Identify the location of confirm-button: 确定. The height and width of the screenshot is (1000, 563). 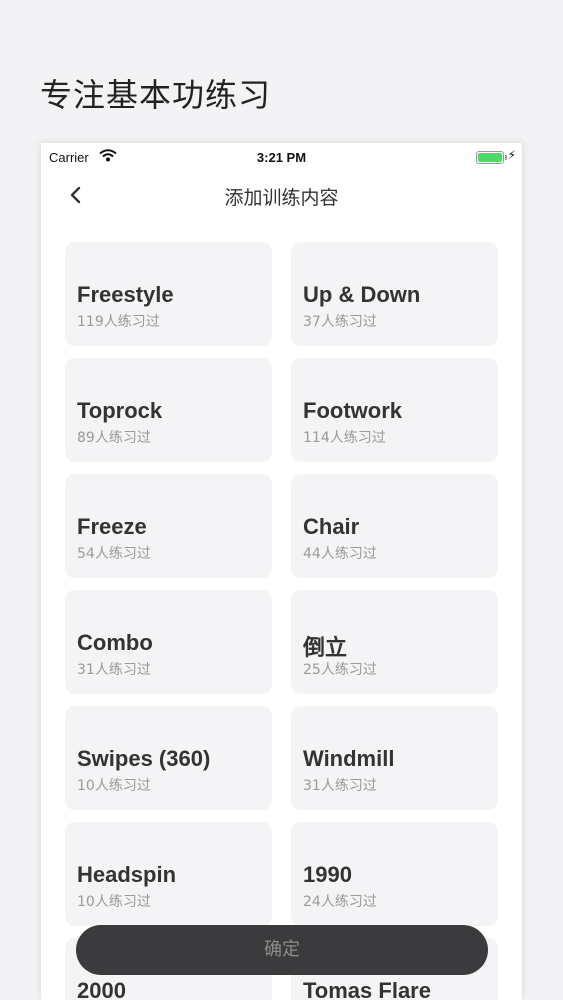
(282, 950).